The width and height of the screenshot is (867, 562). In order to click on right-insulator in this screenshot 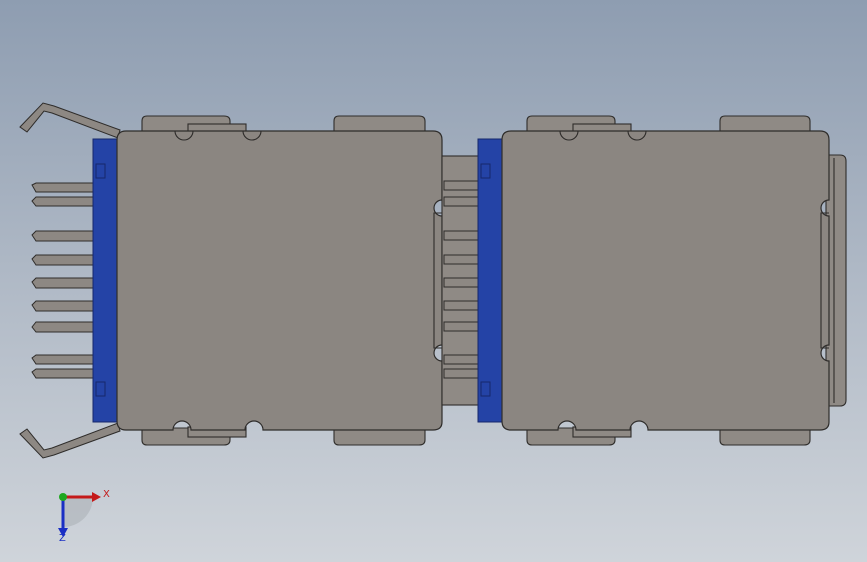, I will do `click(490, 280)`.